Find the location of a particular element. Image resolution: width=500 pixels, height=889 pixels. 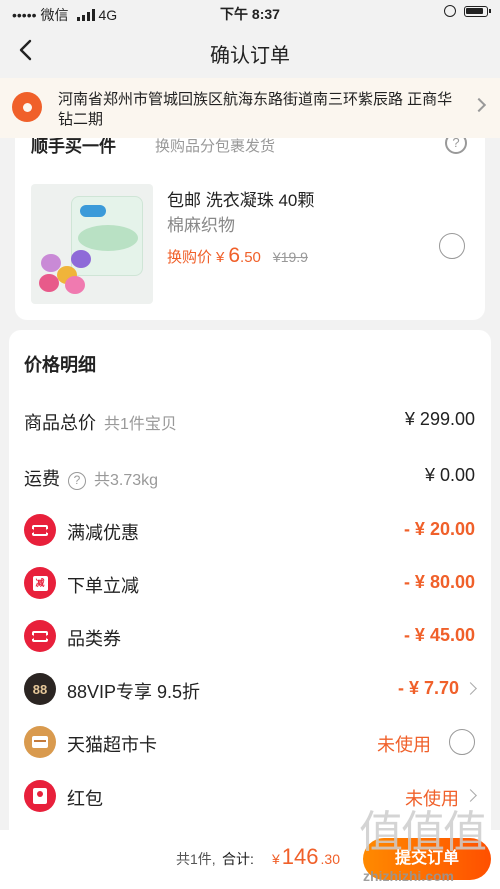

shipping-label: 运费 is located at coordinates (42, 479).